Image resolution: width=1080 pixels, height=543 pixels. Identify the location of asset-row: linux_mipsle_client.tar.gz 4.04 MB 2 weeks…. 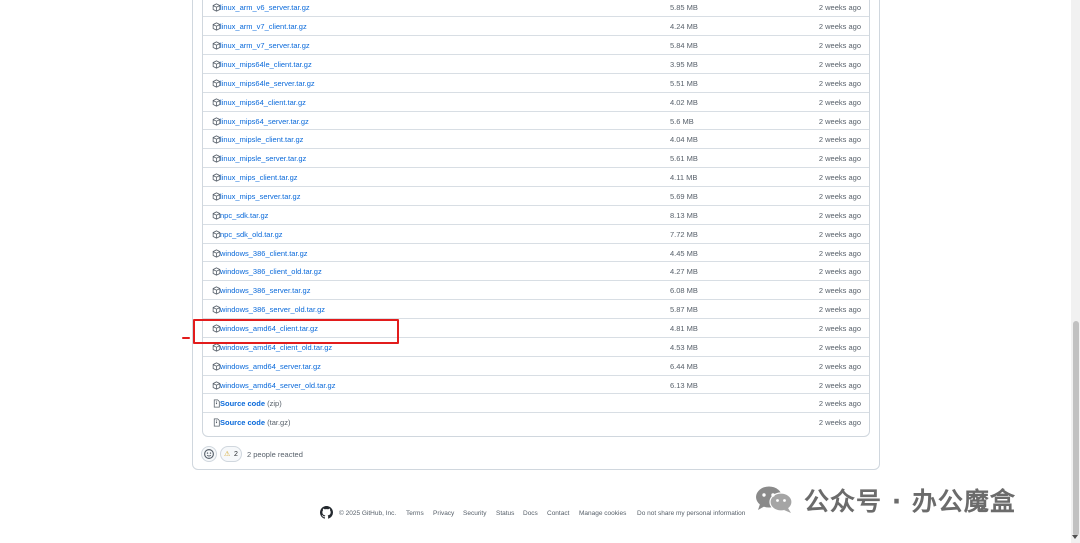
(536, 138).